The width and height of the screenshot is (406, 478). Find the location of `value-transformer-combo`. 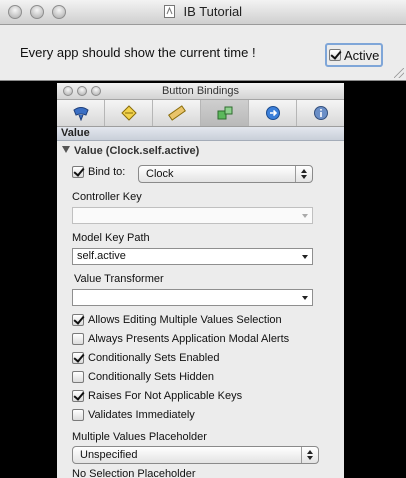

value-transformer-combo is located at coordinates (192, 297).